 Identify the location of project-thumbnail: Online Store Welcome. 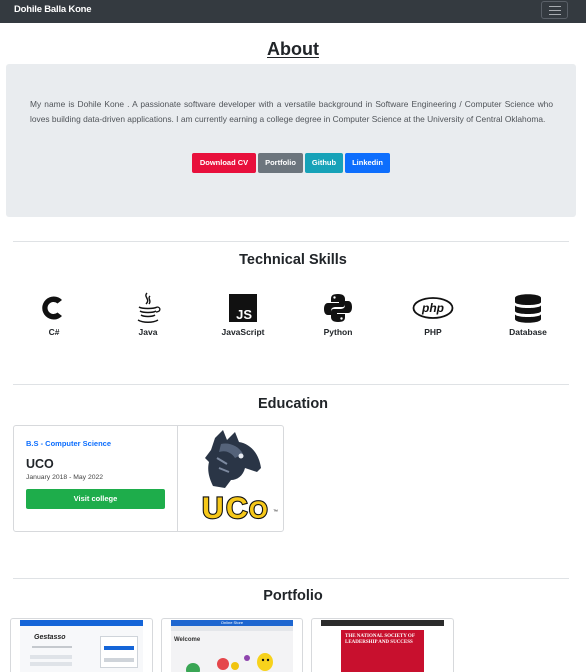
(232, 646).